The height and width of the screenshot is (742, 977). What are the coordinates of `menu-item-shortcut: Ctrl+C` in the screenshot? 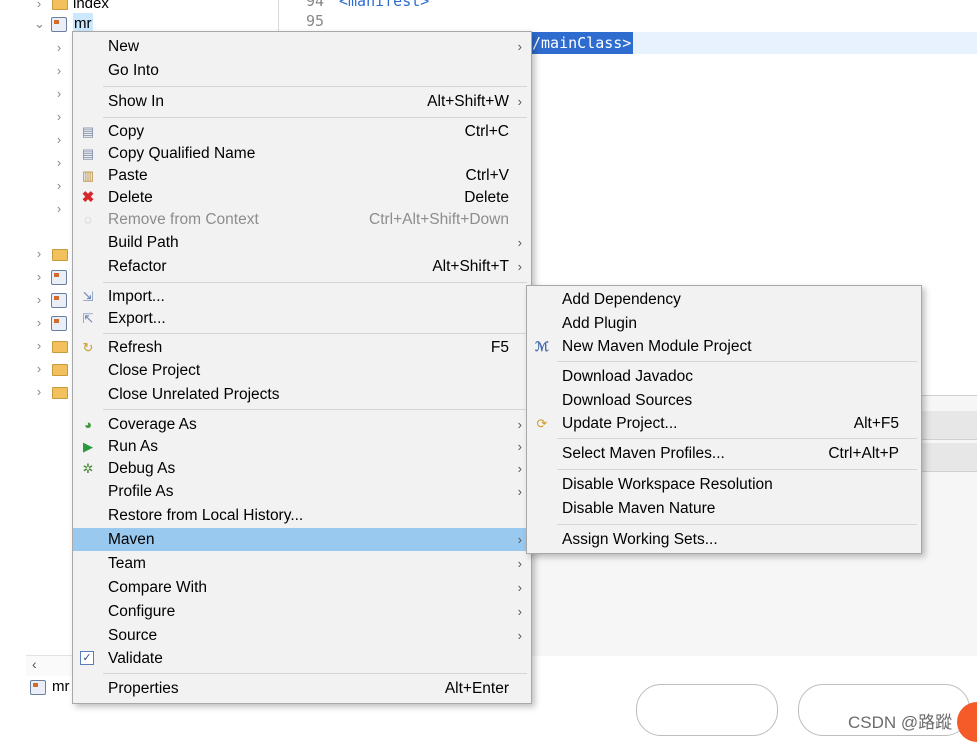 It's located at (486, 131).